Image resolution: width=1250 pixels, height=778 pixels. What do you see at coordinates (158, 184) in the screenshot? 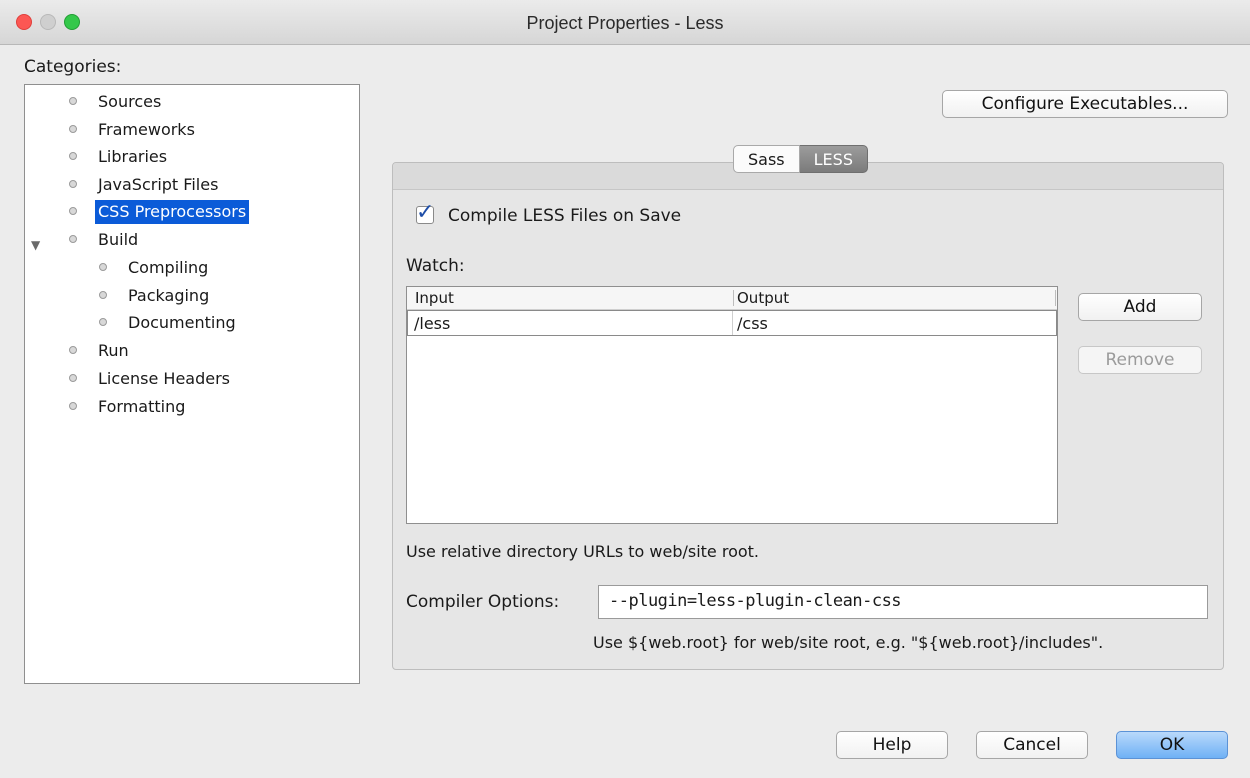
I see `tree-item-label: JavaScript Files` at bounding box center [158, 184].